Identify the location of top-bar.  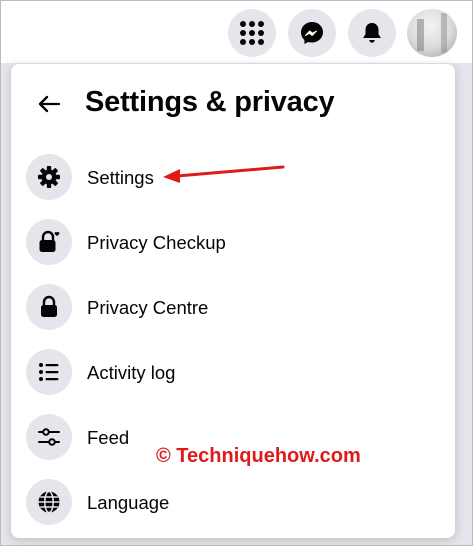
(236, 32).